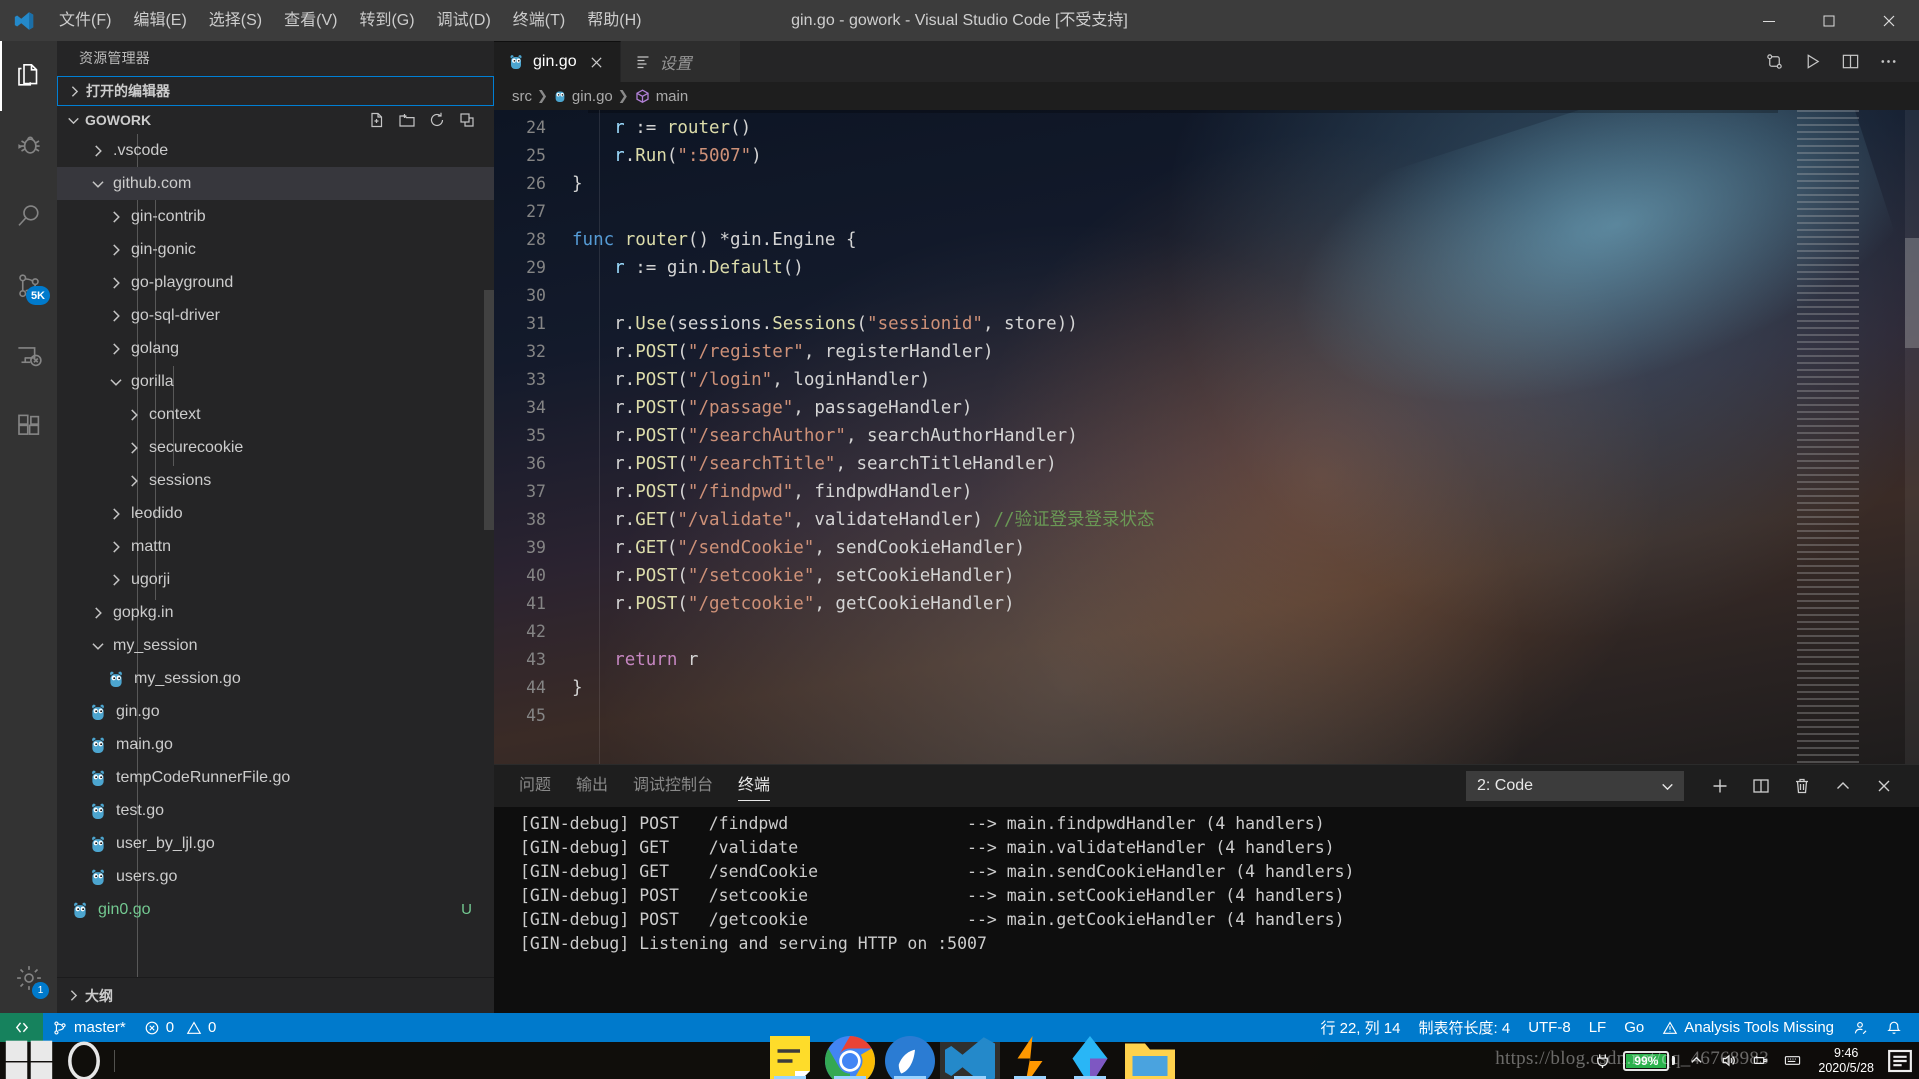 The image size is (1919, 1079). I want to click on taskbar-clock: 9:46 2020/5/28, so click(1846, 1060).